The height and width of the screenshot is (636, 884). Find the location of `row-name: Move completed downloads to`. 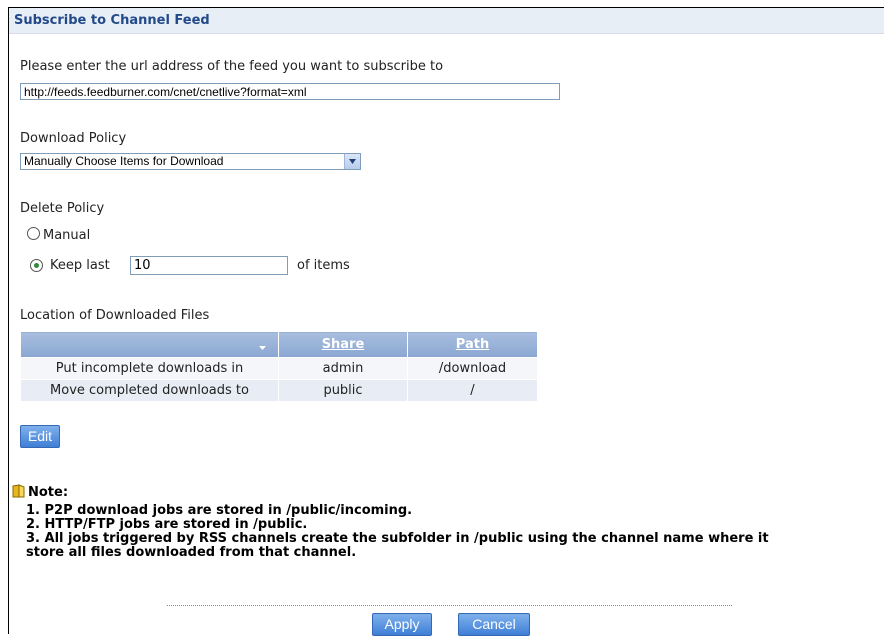

row-name: Move completed downloads to is located at coordinates (149, 390).